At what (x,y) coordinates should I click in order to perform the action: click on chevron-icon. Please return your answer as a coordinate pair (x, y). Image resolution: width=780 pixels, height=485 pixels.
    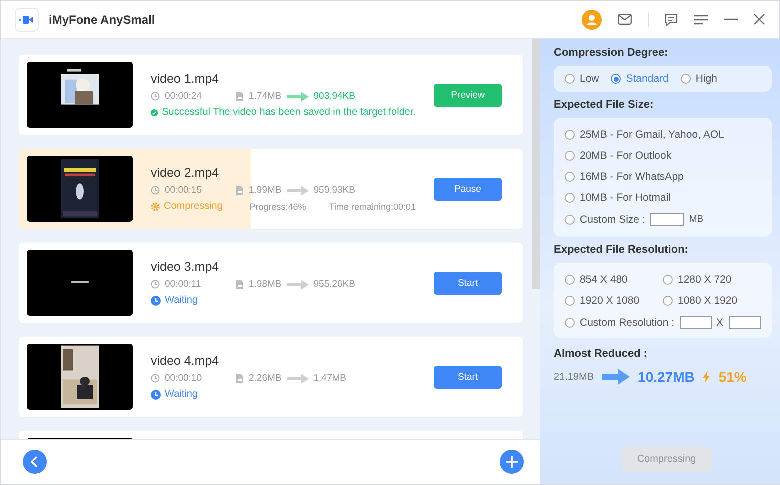
    Looking at the image, I should click on (35, 462).